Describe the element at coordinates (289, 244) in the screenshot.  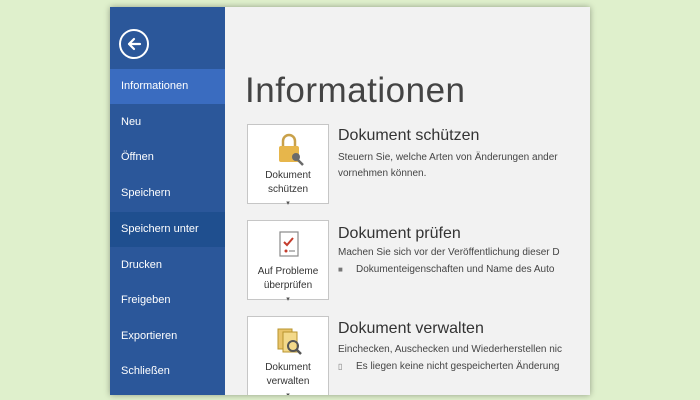
I see `inspect-document-icon` at that location.